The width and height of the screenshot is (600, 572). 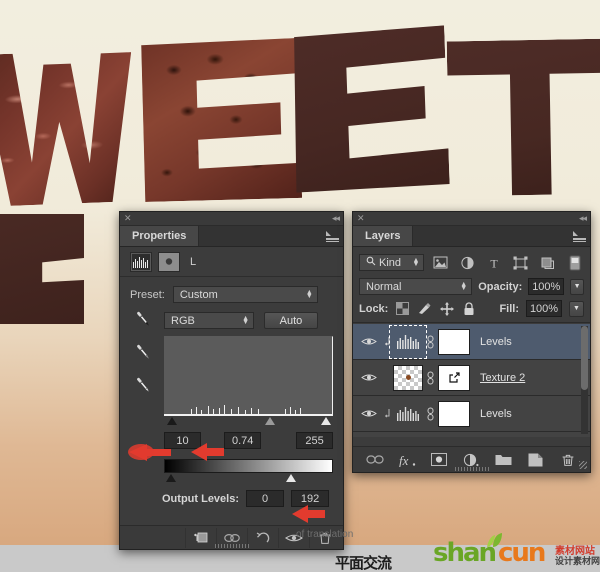 I want to click on fill-value: 100%, so click(x=544, y=308).